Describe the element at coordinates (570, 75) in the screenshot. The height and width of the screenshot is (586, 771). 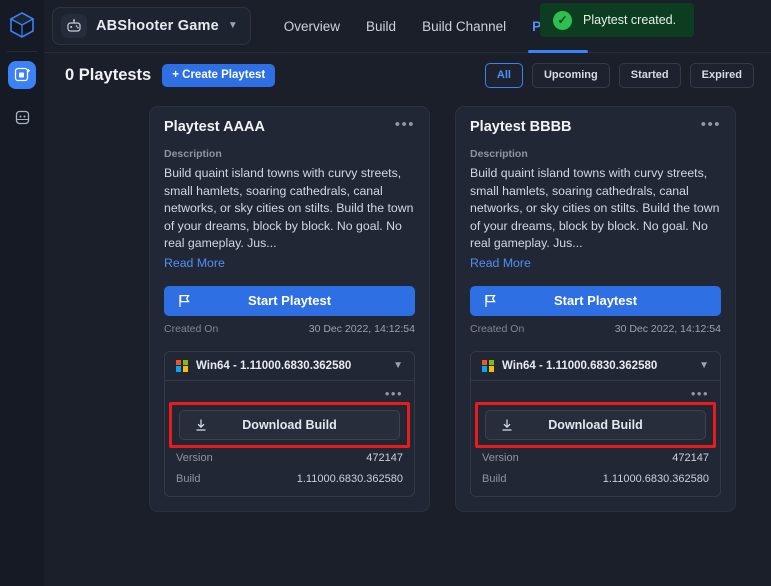
I see `filter-upcoming: Upcoming` at that location.